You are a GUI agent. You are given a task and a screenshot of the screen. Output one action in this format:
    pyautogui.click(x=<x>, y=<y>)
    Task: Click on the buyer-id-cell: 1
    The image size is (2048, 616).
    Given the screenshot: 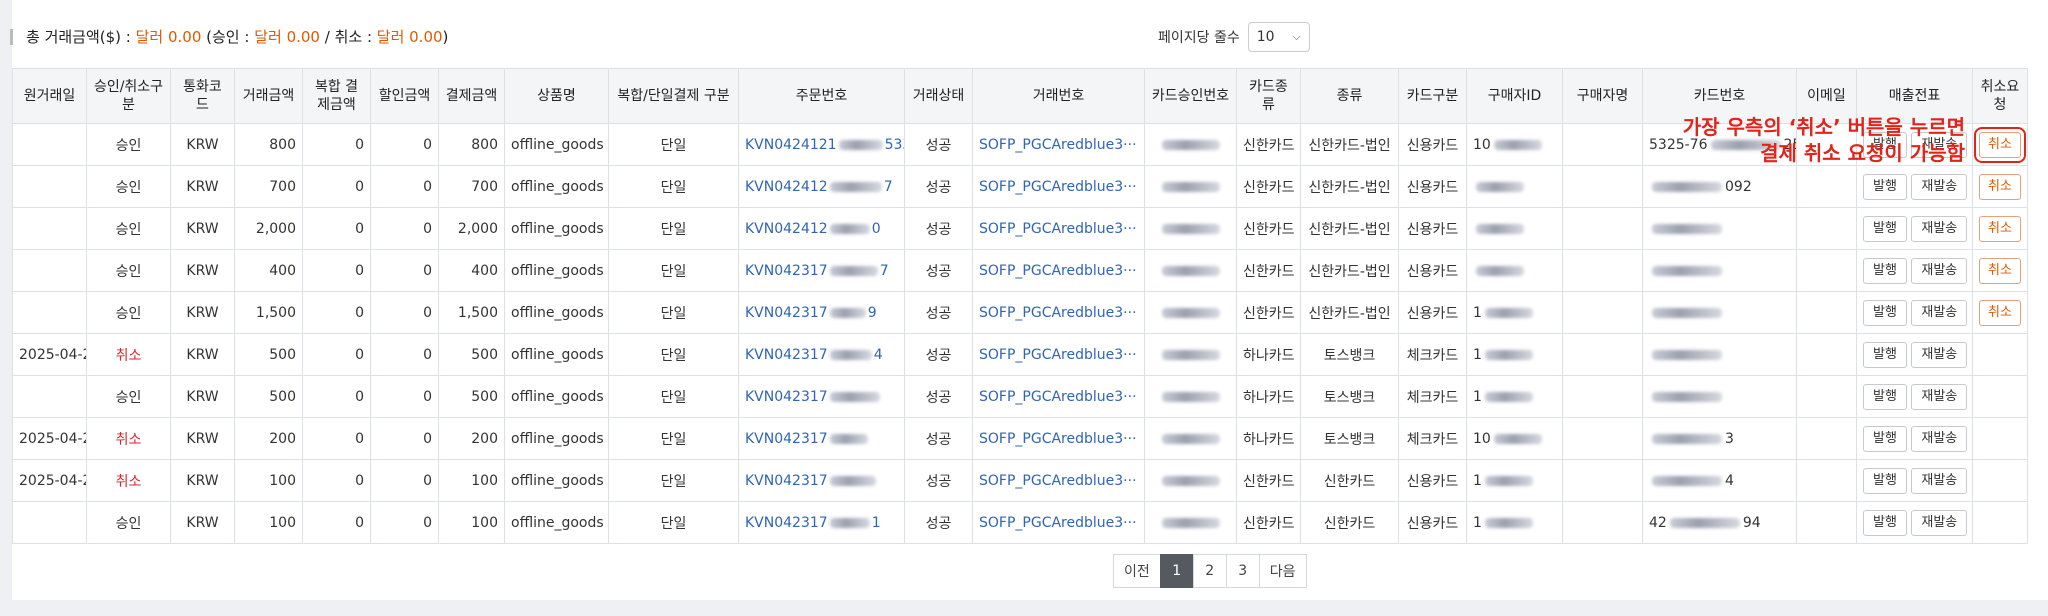 What is the action you would take?
    pyautogui.click(x=1514, y=480)
    